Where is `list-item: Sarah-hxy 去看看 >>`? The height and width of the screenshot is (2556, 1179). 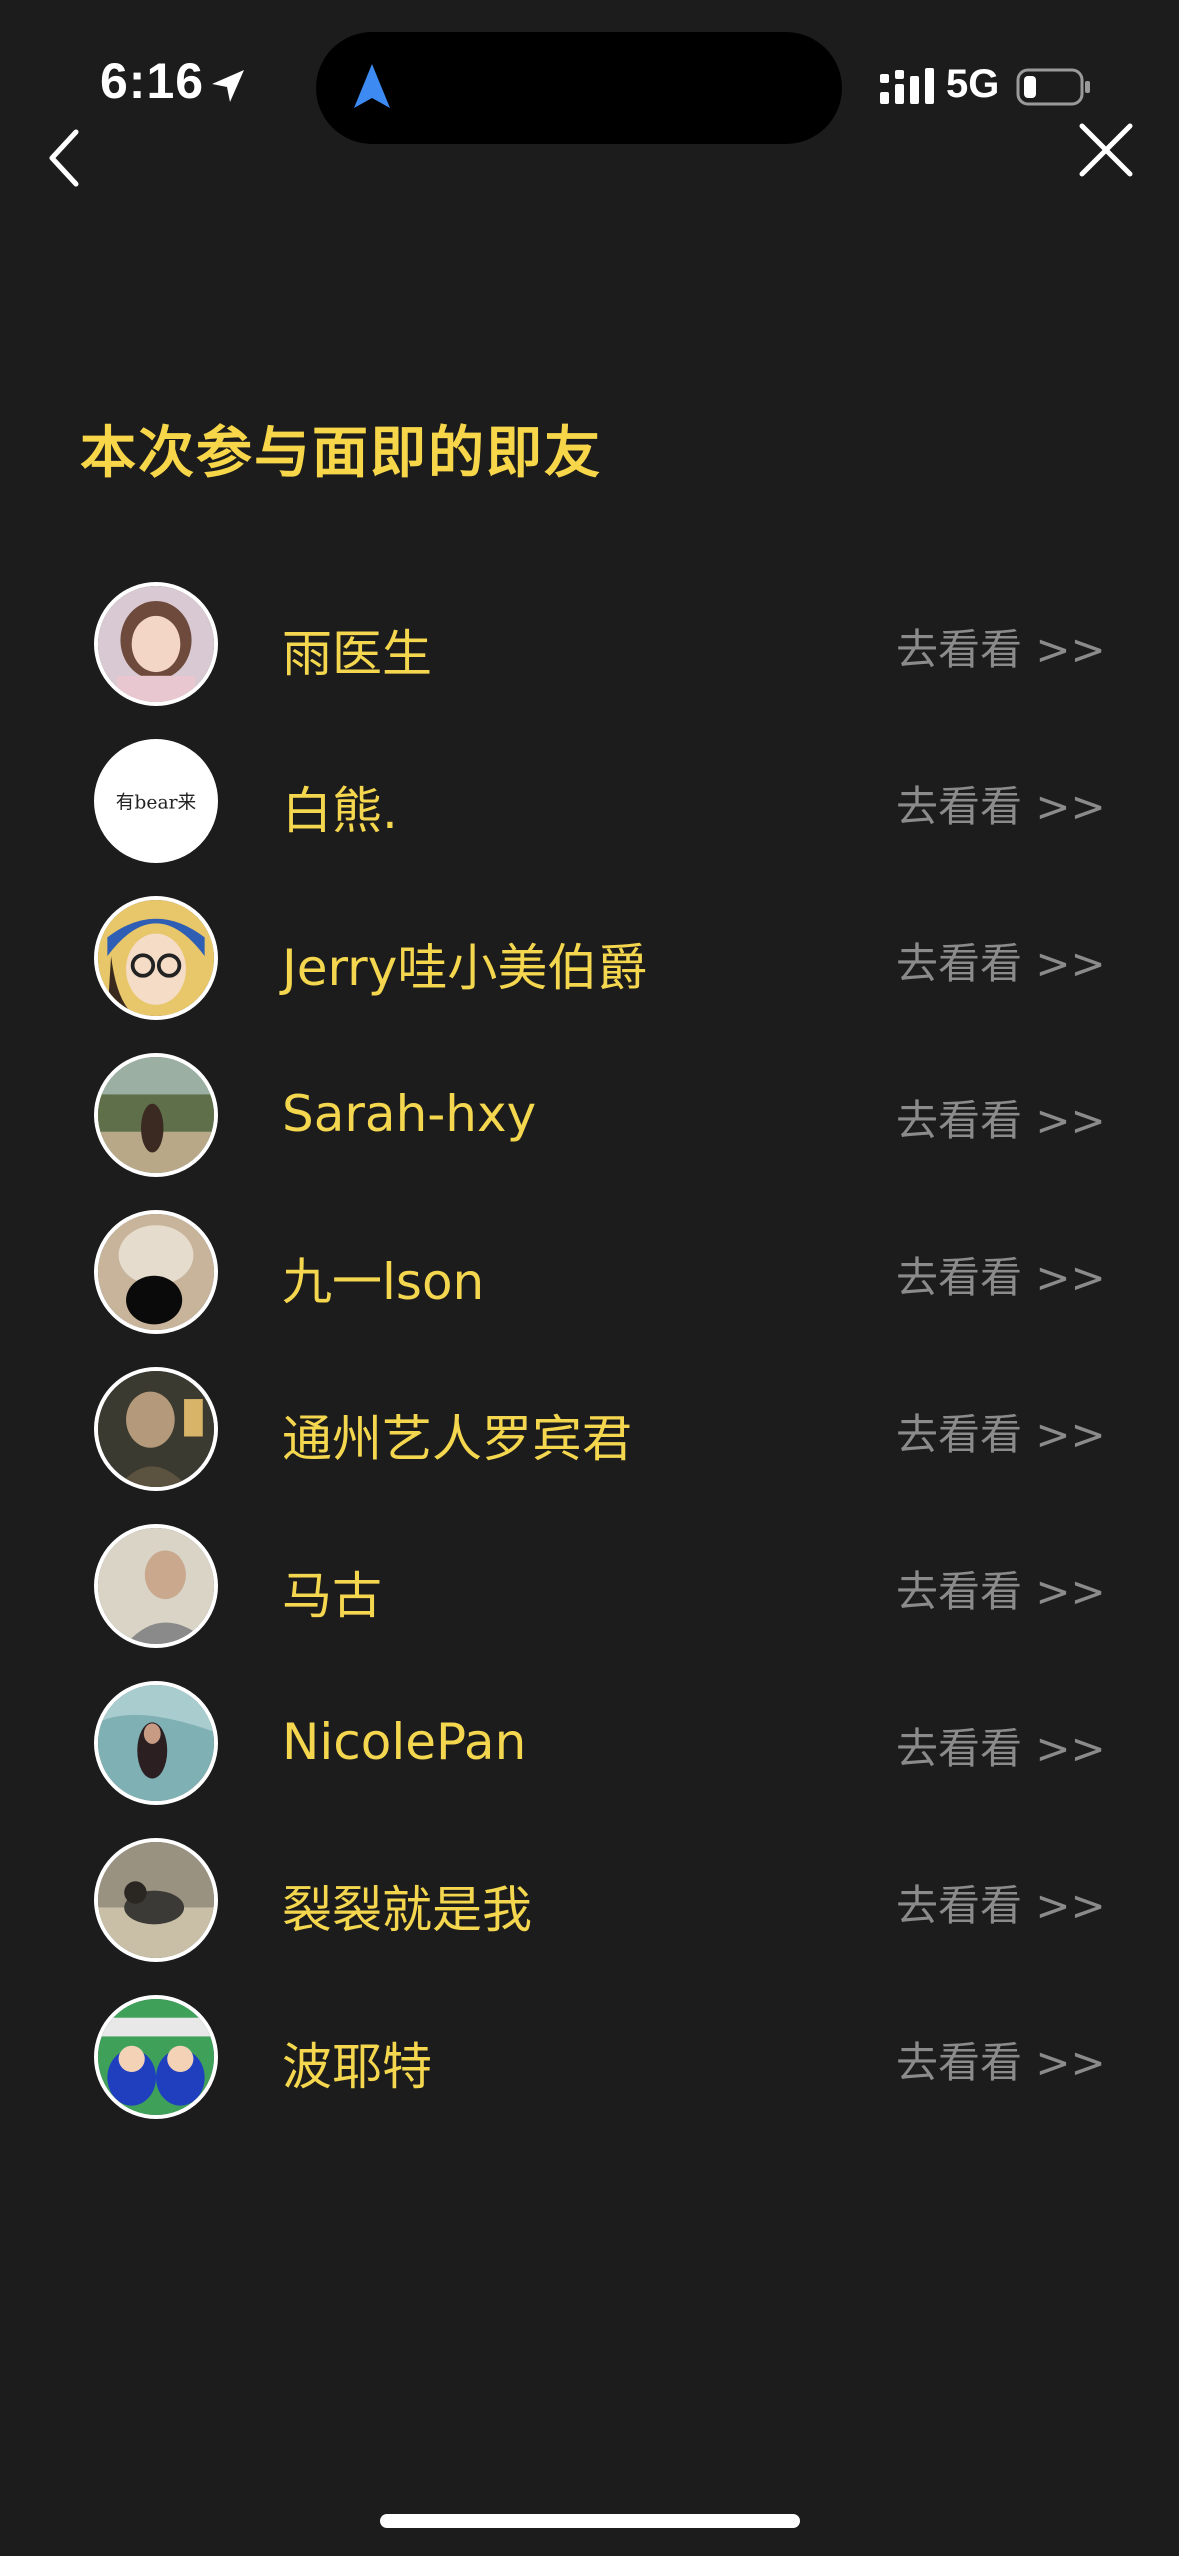
list-item: Sarah-hxy 去看看 >> is located at coordinates (589, 1117).